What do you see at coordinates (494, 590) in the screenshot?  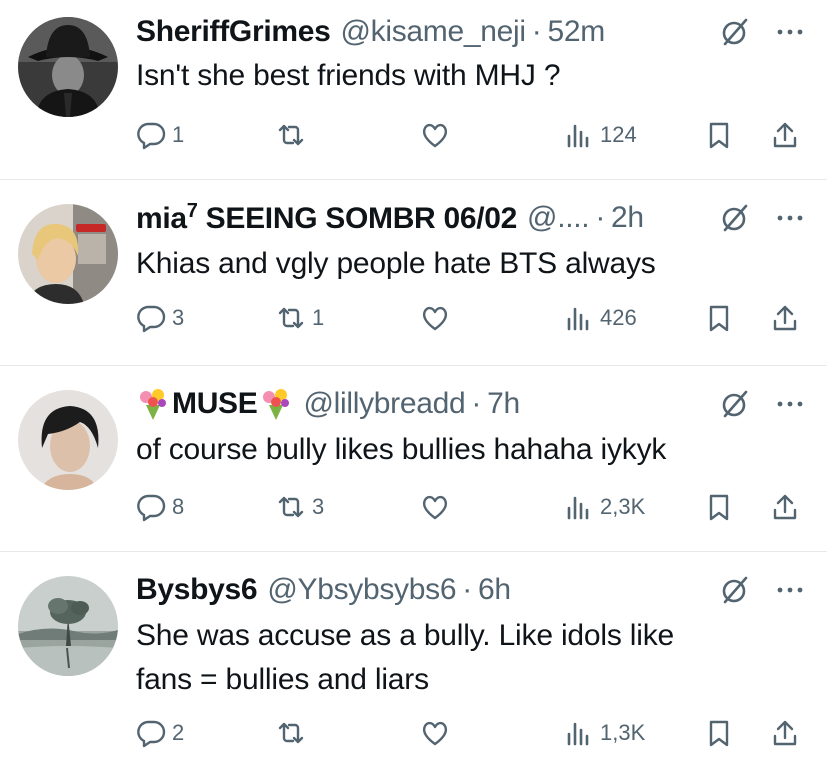 I see `timestamp: 6h` at bounding box center [494, 590].